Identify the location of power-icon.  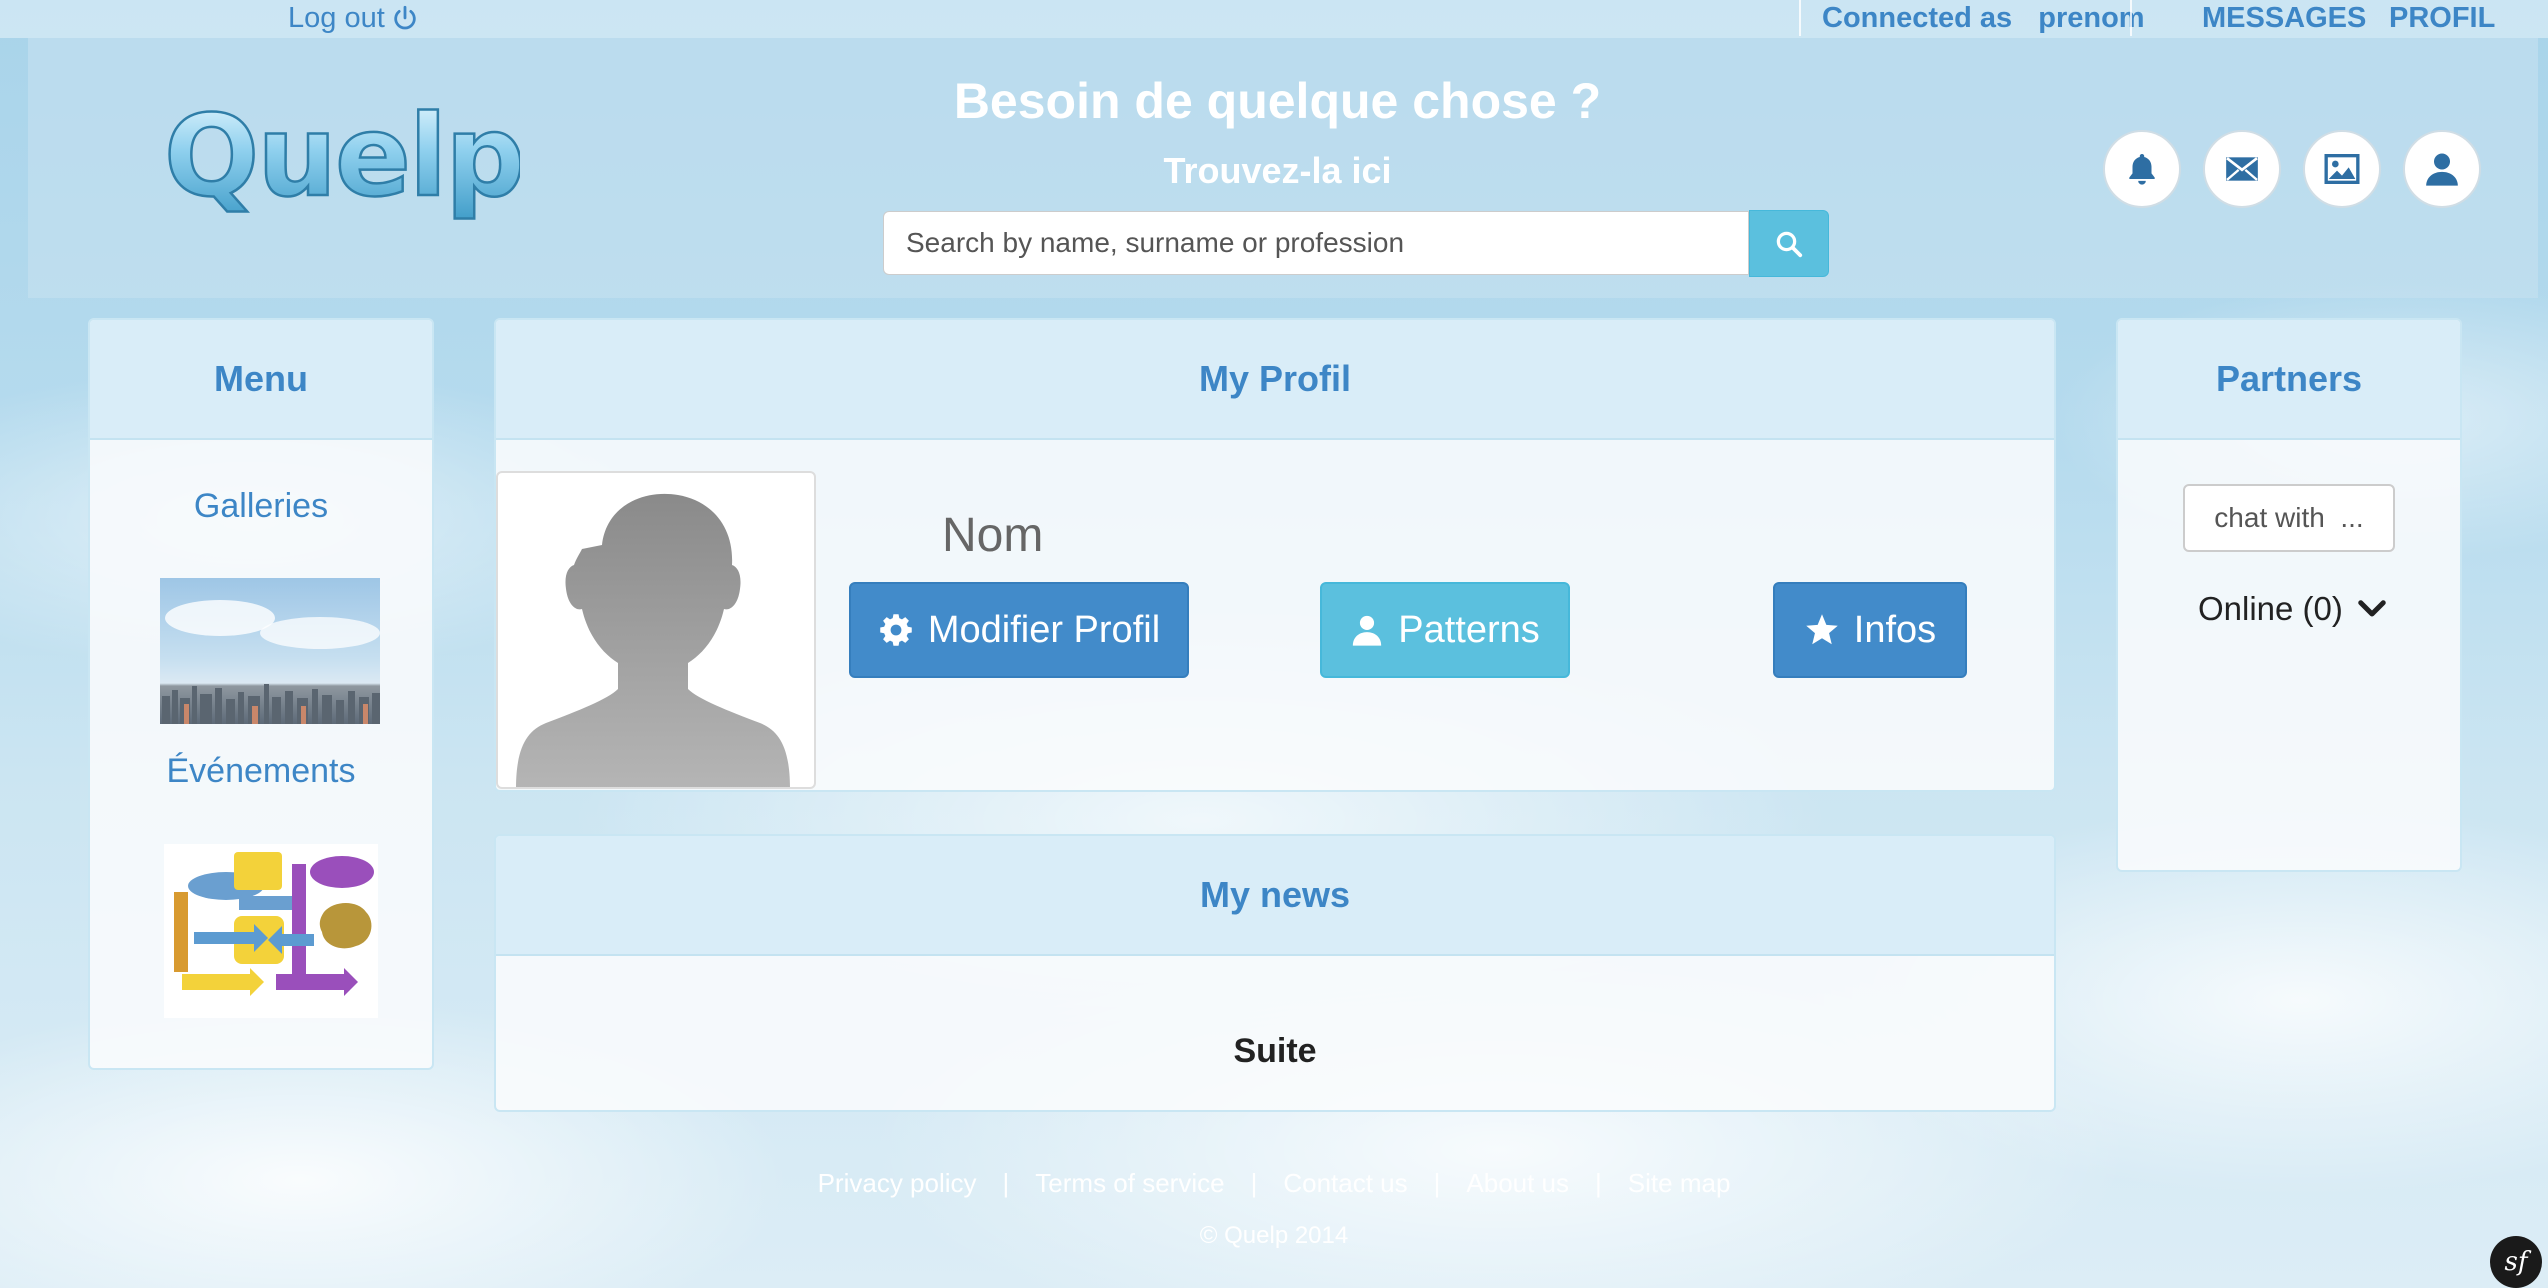
(405, 17).